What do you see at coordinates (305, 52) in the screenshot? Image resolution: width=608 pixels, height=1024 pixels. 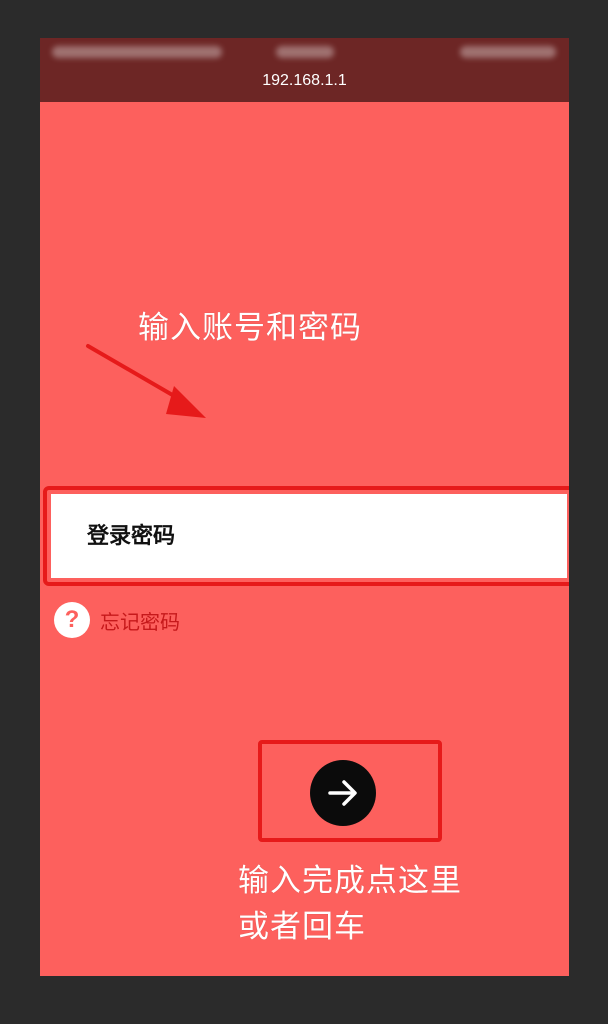 I see `status-bar-blurred-center` at bounding box center [305, 52].